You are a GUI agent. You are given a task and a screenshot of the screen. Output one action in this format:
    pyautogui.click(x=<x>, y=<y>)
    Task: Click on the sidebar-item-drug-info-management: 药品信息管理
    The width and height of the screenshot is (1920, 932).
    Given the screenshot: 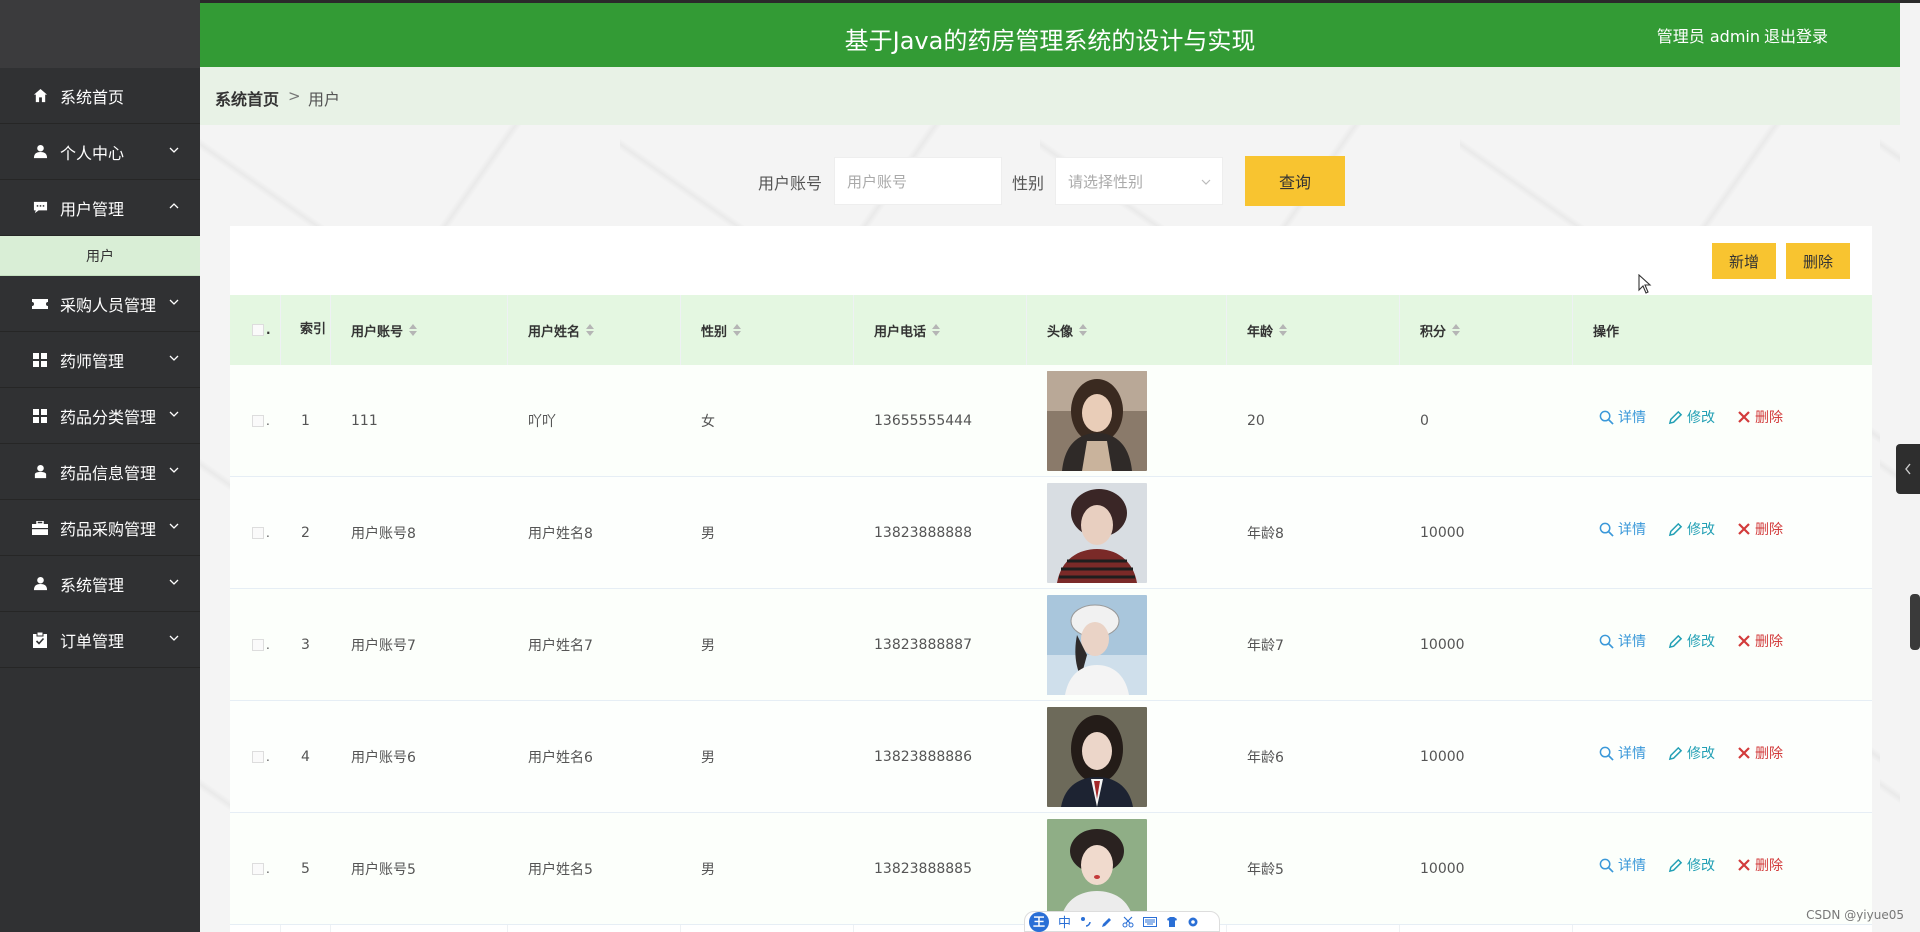 What is the action you would take?
    pyautogui.click(x=100, y=472)
    